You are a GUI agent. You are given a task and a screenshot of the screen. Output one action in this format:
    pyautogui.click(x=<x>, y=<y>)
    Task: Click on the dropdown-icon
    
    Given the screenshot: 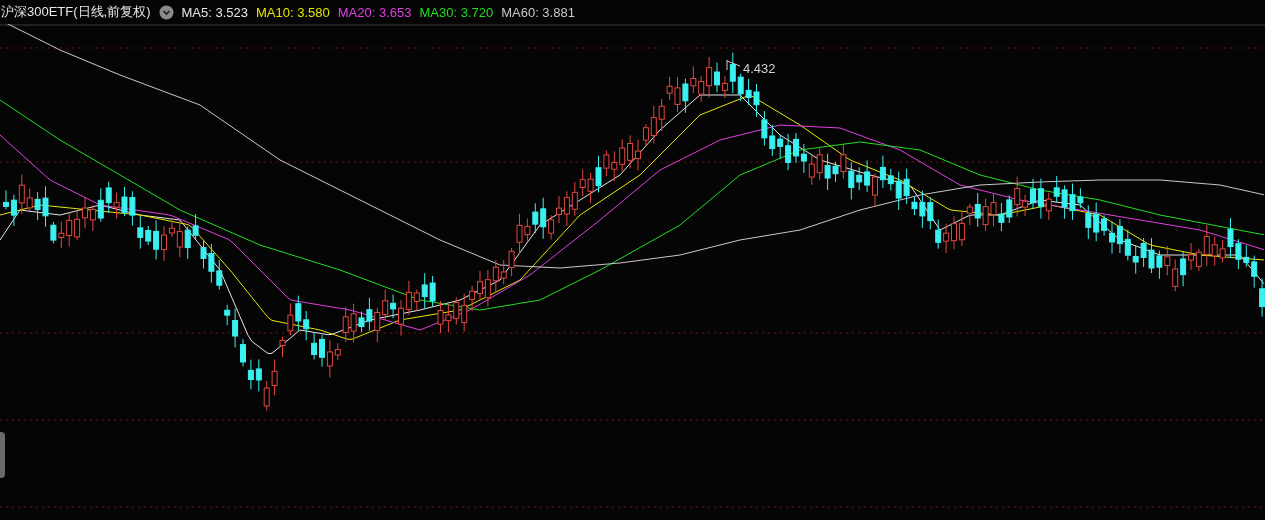 What is the action you would take?
    pyautogui.click(x=166, y=12)
    